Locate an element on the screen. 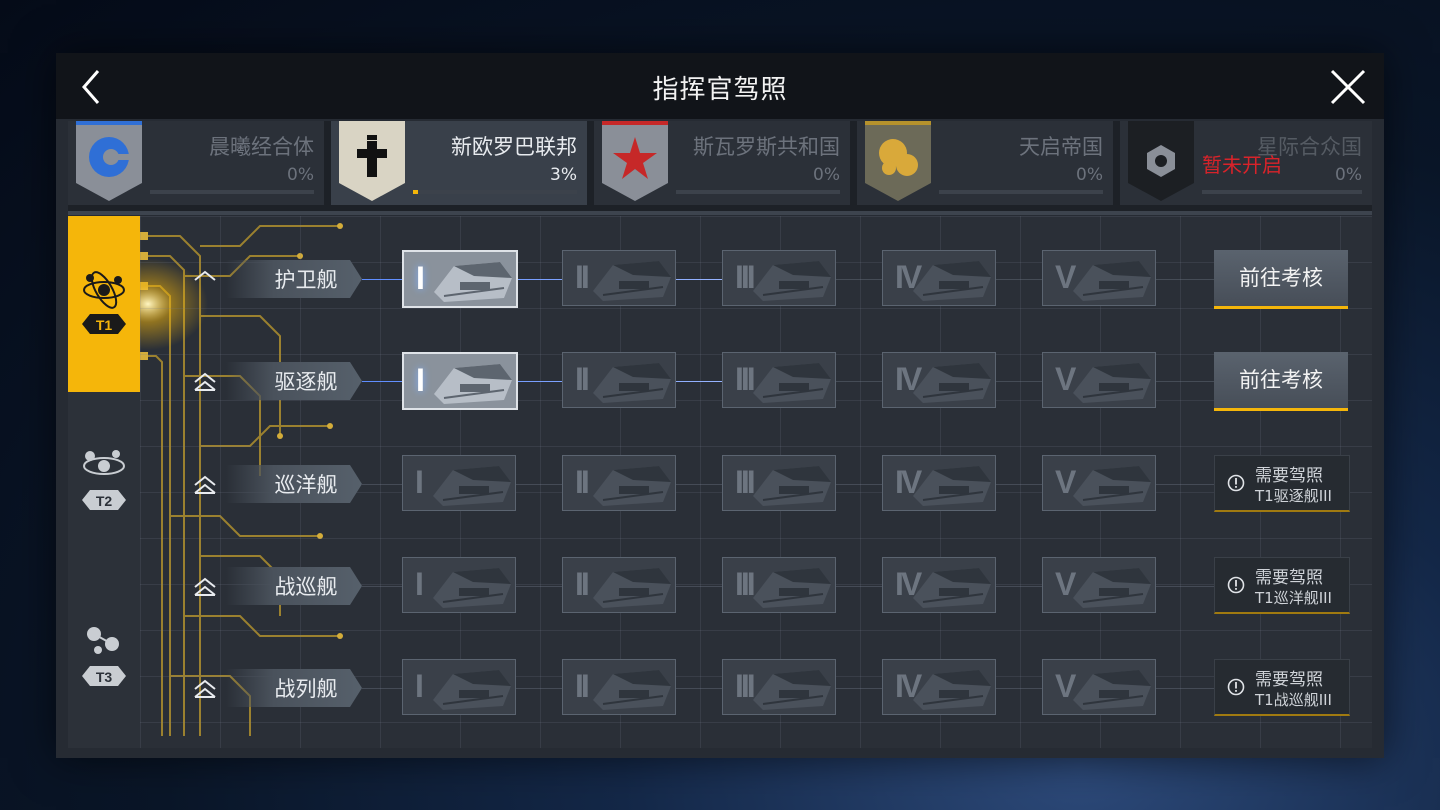 Image resolution: width=1440 pixels, height=810 pixels. license-requirement: 需要驾照 T1战巡舰III is located at coordinates (1282, 687).